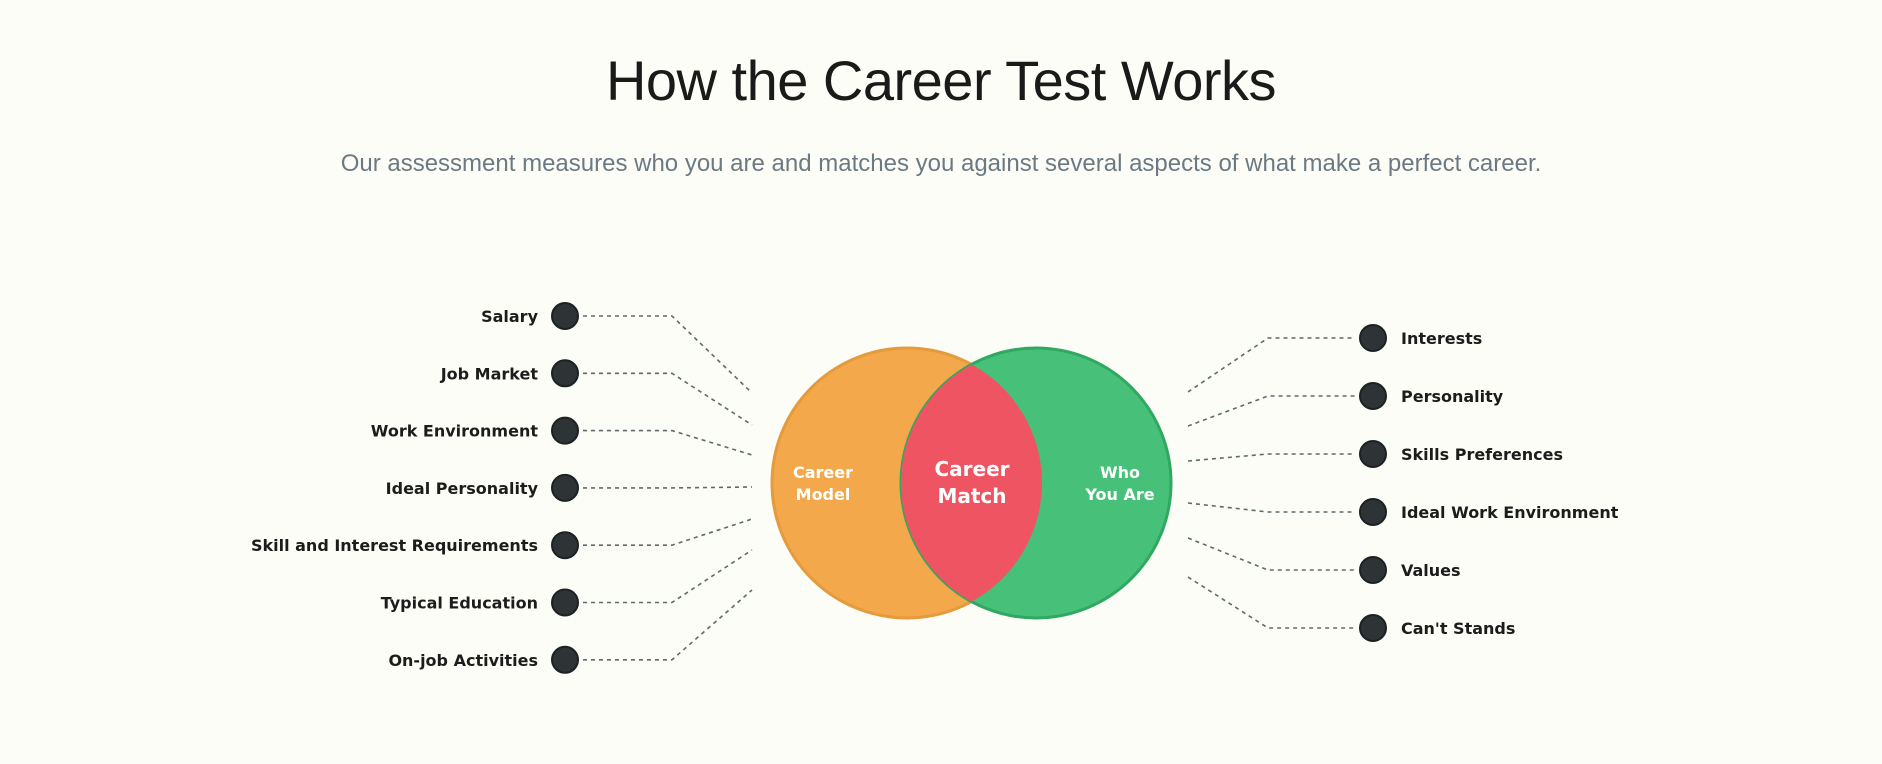 The image size is (1882, 764). Describe the element at coordinates (1120, 472) in the screenshot. I see `who-you-are-label-line1: Who` at that location.